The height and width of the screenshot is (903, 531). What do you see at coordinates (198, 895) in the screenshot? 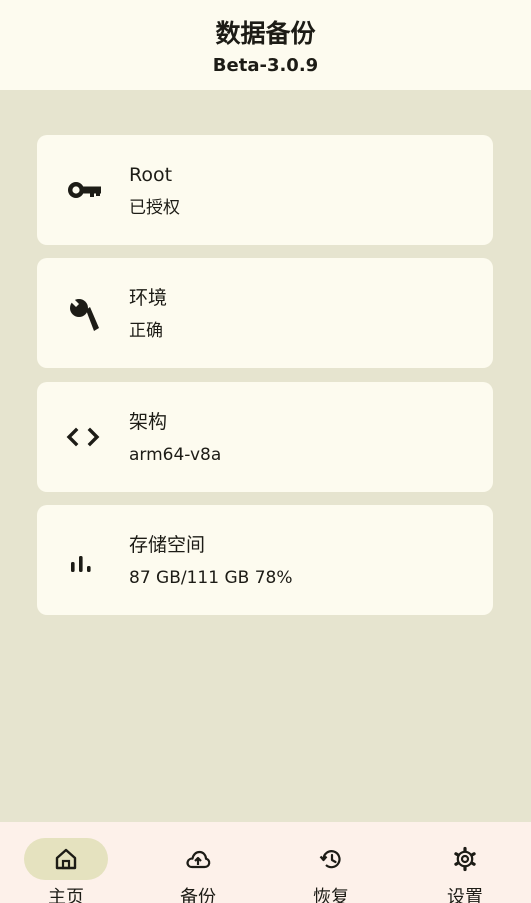
I see `nav-label: 备份` at bounding box center [198, 895].